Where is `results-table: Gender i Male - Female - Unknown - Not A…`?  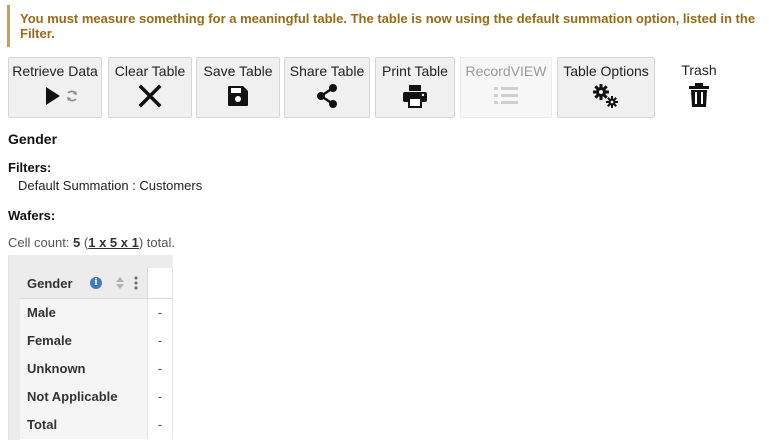 results-table: Gender i Male - Female - Unknown - Not A… is located at coordinates (90, 347).